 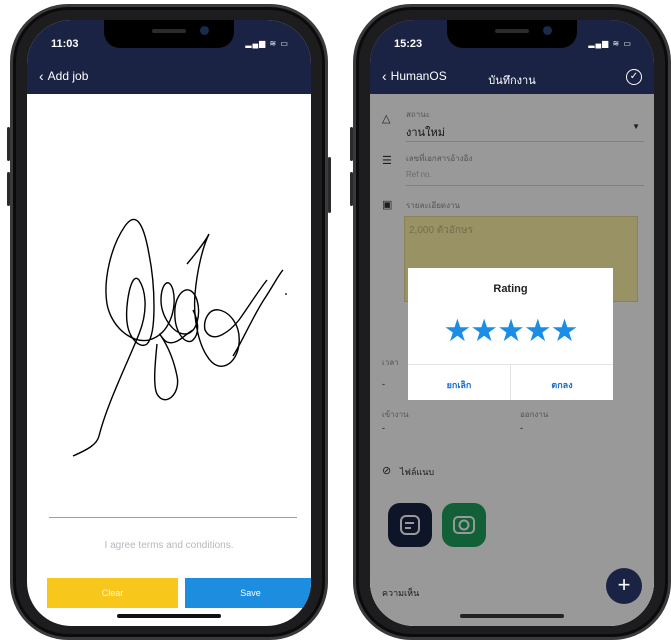 What do you see at coordinates (624, 586) in the screenshot?
I see `add-fab-button: +` at bounding box center [624, 586].